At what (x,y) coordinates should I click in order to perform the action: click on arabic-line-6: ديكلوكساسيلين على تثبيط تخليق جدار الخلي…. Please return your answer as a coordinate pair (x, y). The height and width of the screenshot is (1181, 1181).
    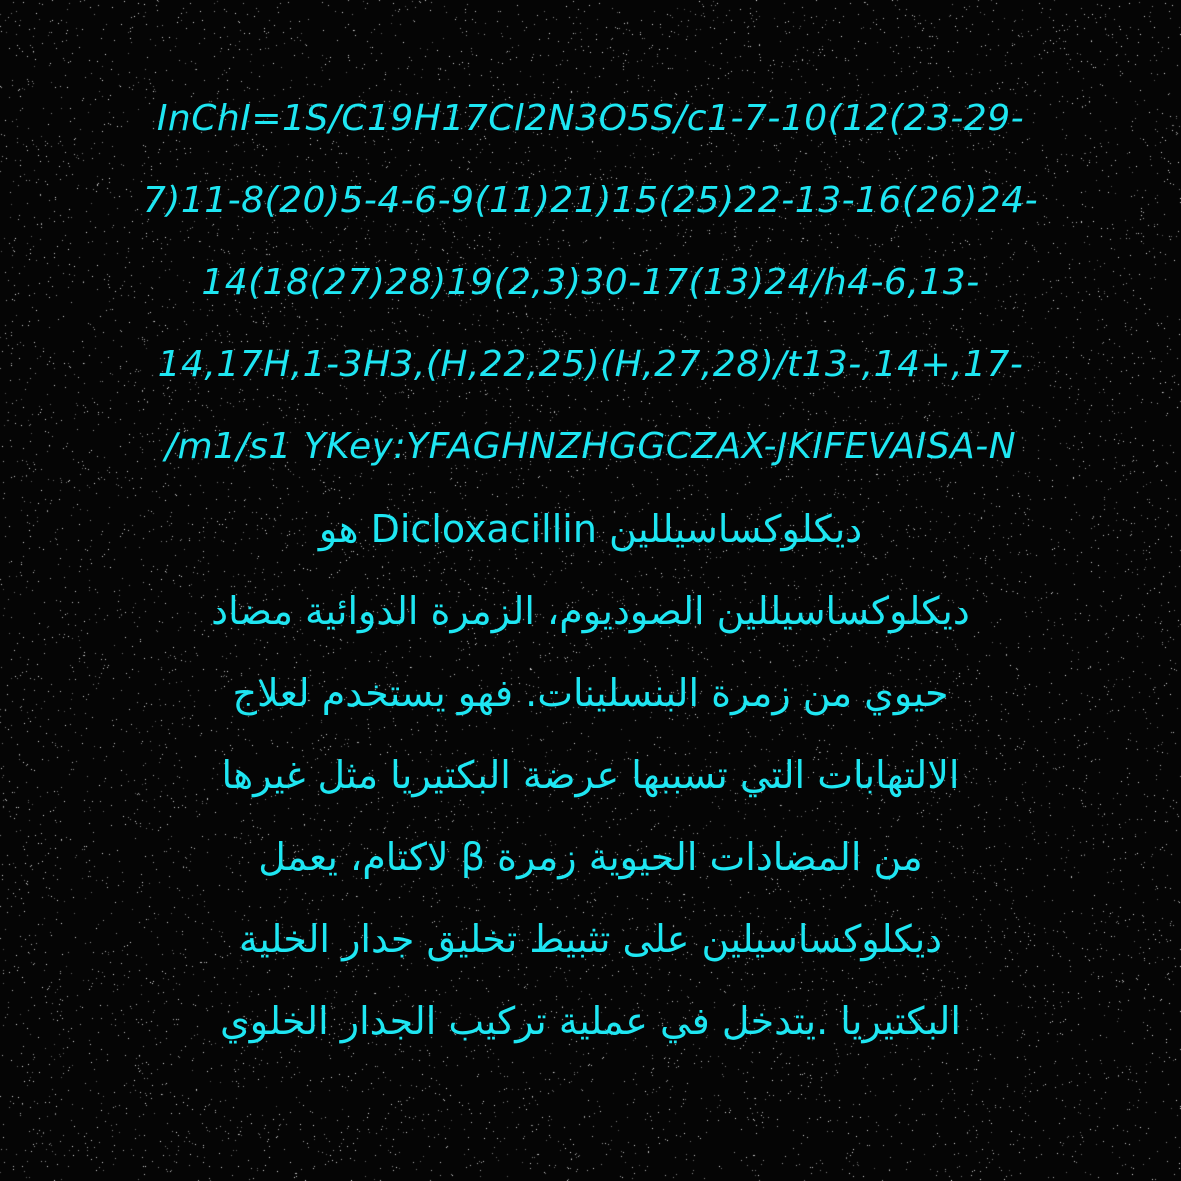
    Looking at the image, I should click on (590, 939).